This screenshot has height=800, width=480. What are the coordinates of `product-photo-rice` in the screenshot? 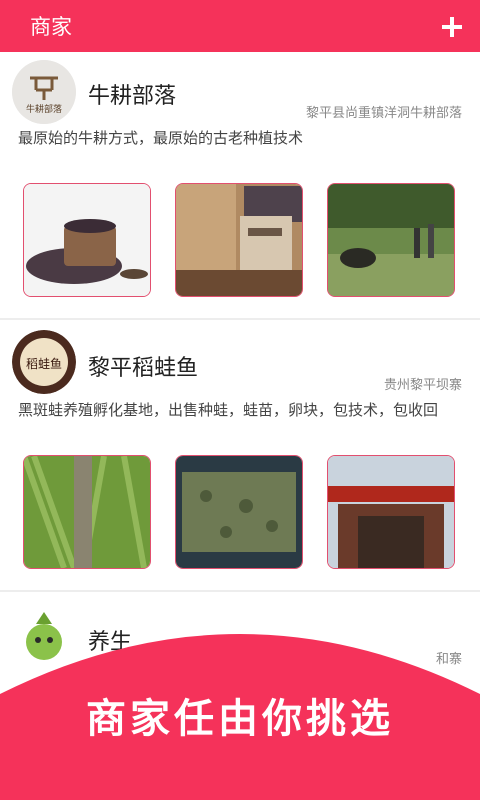 It's located at (87, 240).